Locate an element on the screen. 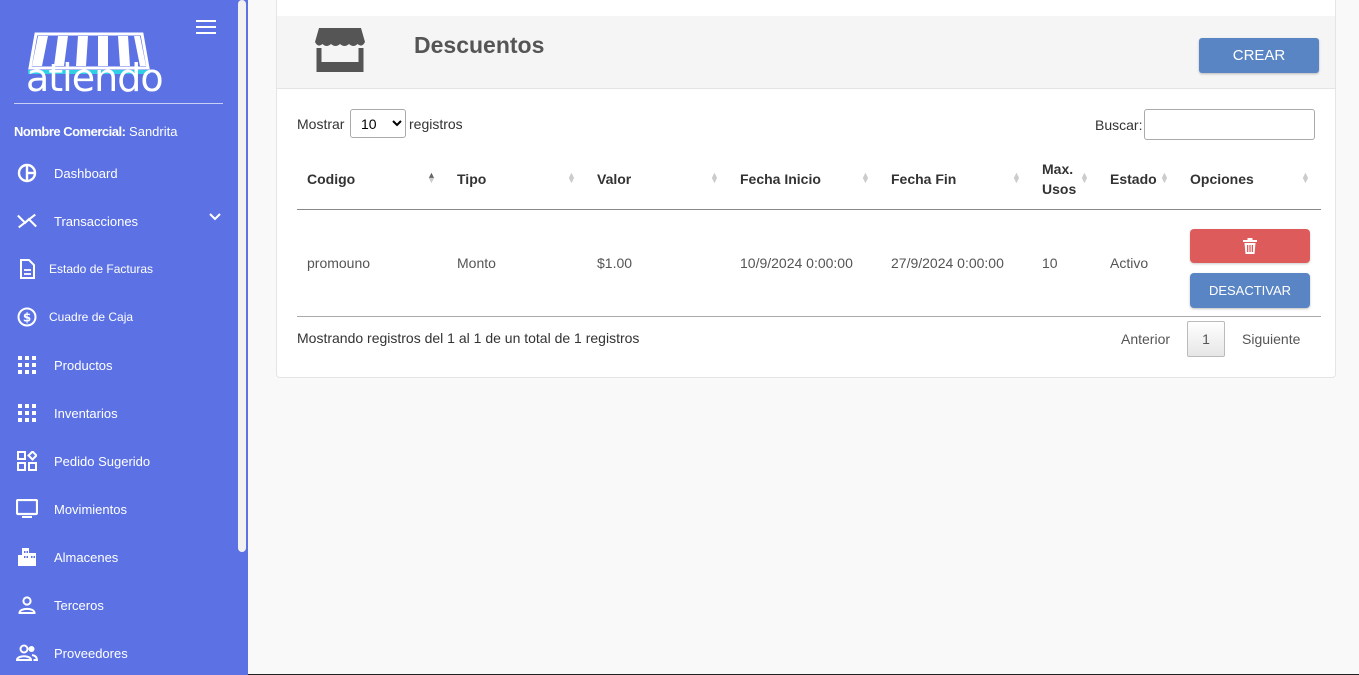 The width and height of the screenshot is (1359, 675). monitor-icon is located at coordinates (27, 509).